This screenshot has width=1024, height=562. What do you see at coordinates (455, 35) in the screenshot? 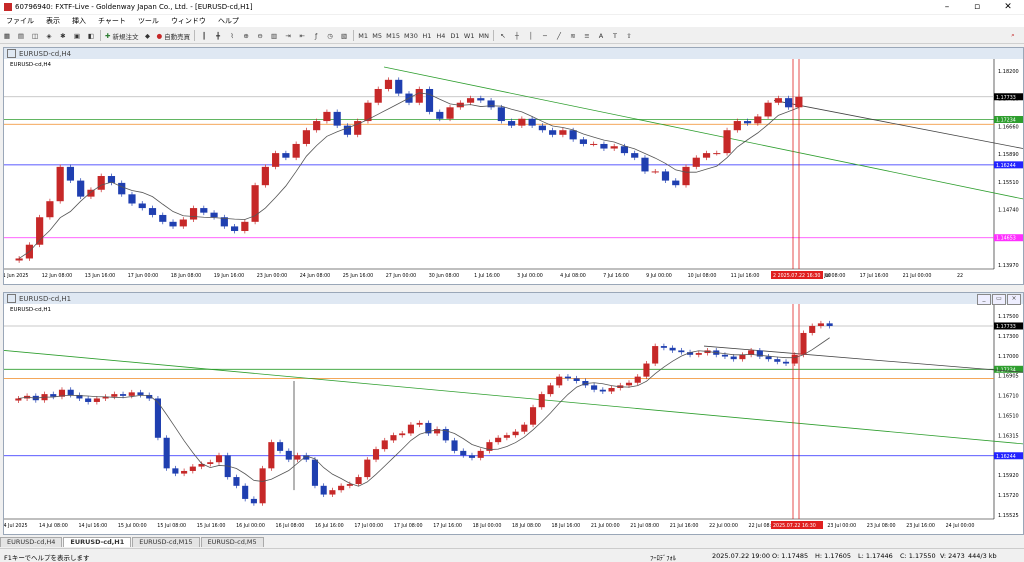
I see `timeframe-d1: D1` at bounding box center [455, 35].